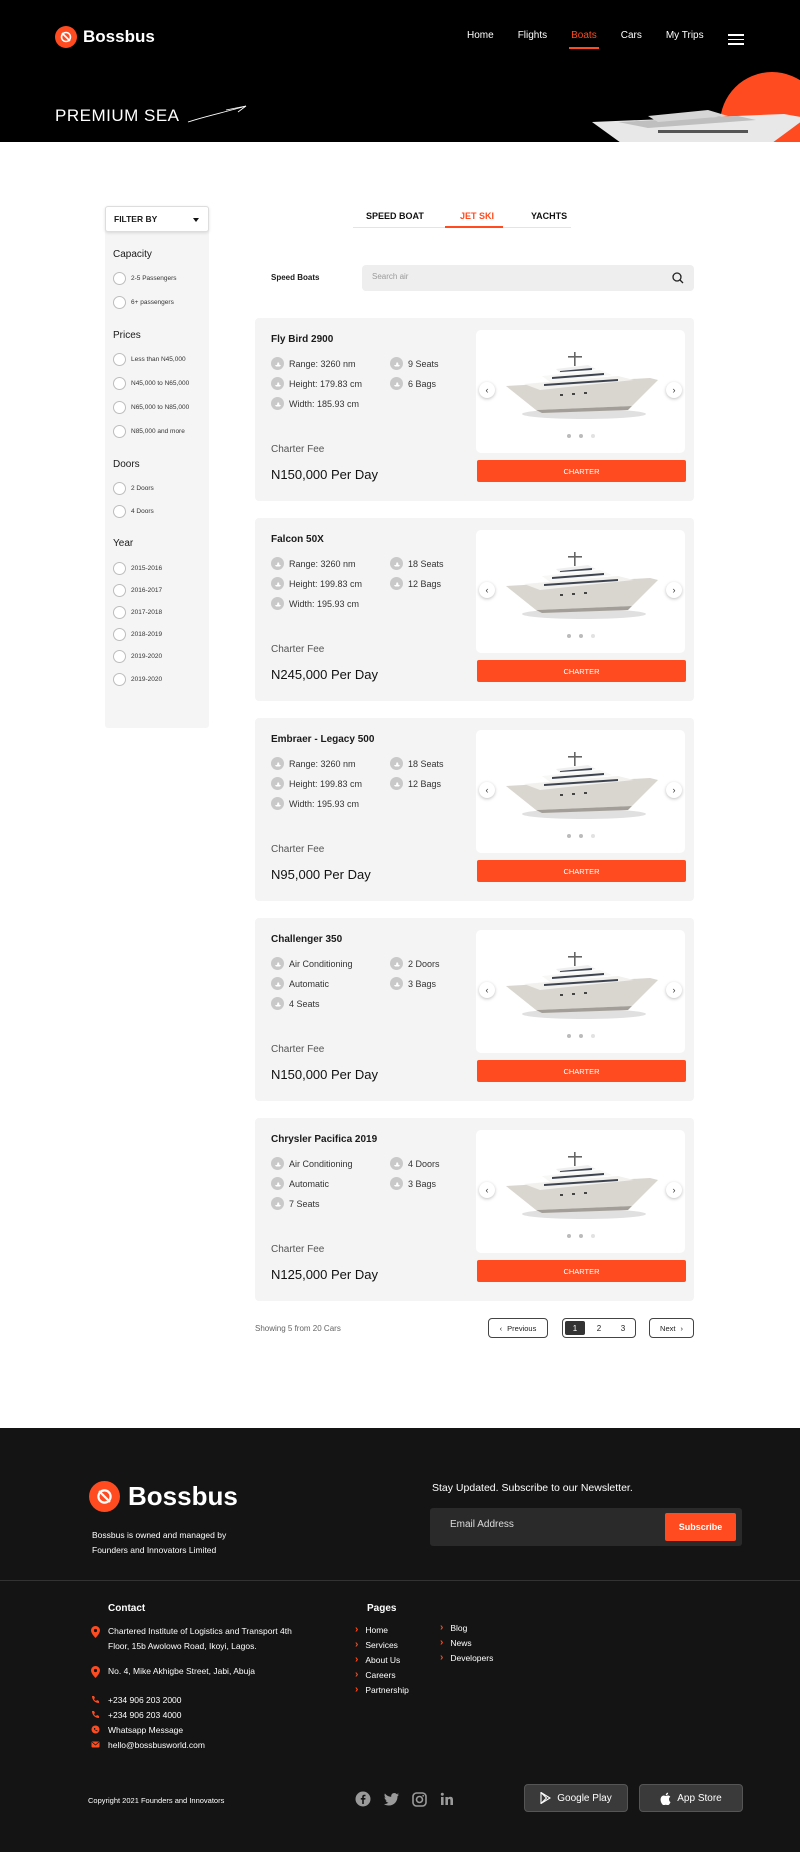  Describe the element at coordinates (671, 1328) in the screenshot. I see `next-page-button: Next ›` at that location.